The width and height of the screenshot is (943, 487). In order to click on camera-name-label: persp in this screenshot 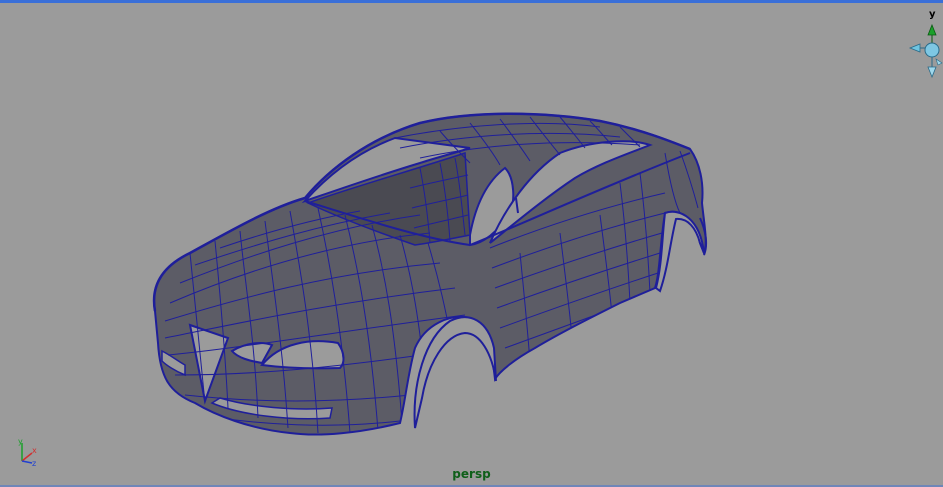, I will do `click(471, 474)`.